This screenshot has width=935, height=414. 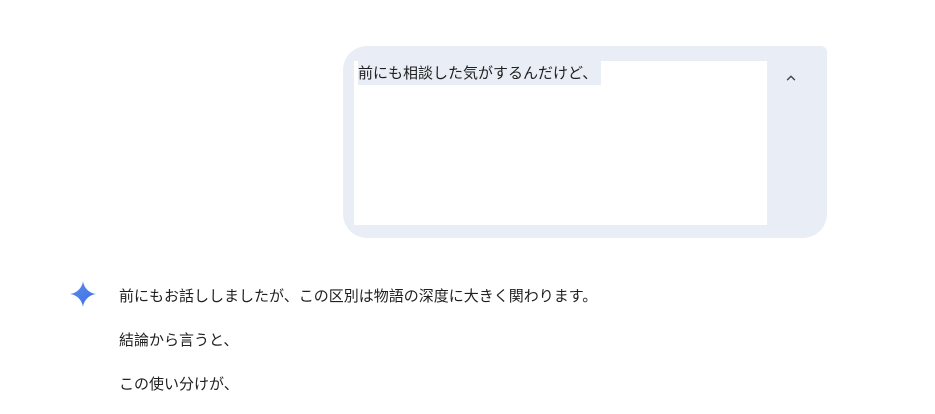 I want to click on chevron-up-icon, so click(x=791, y=78).